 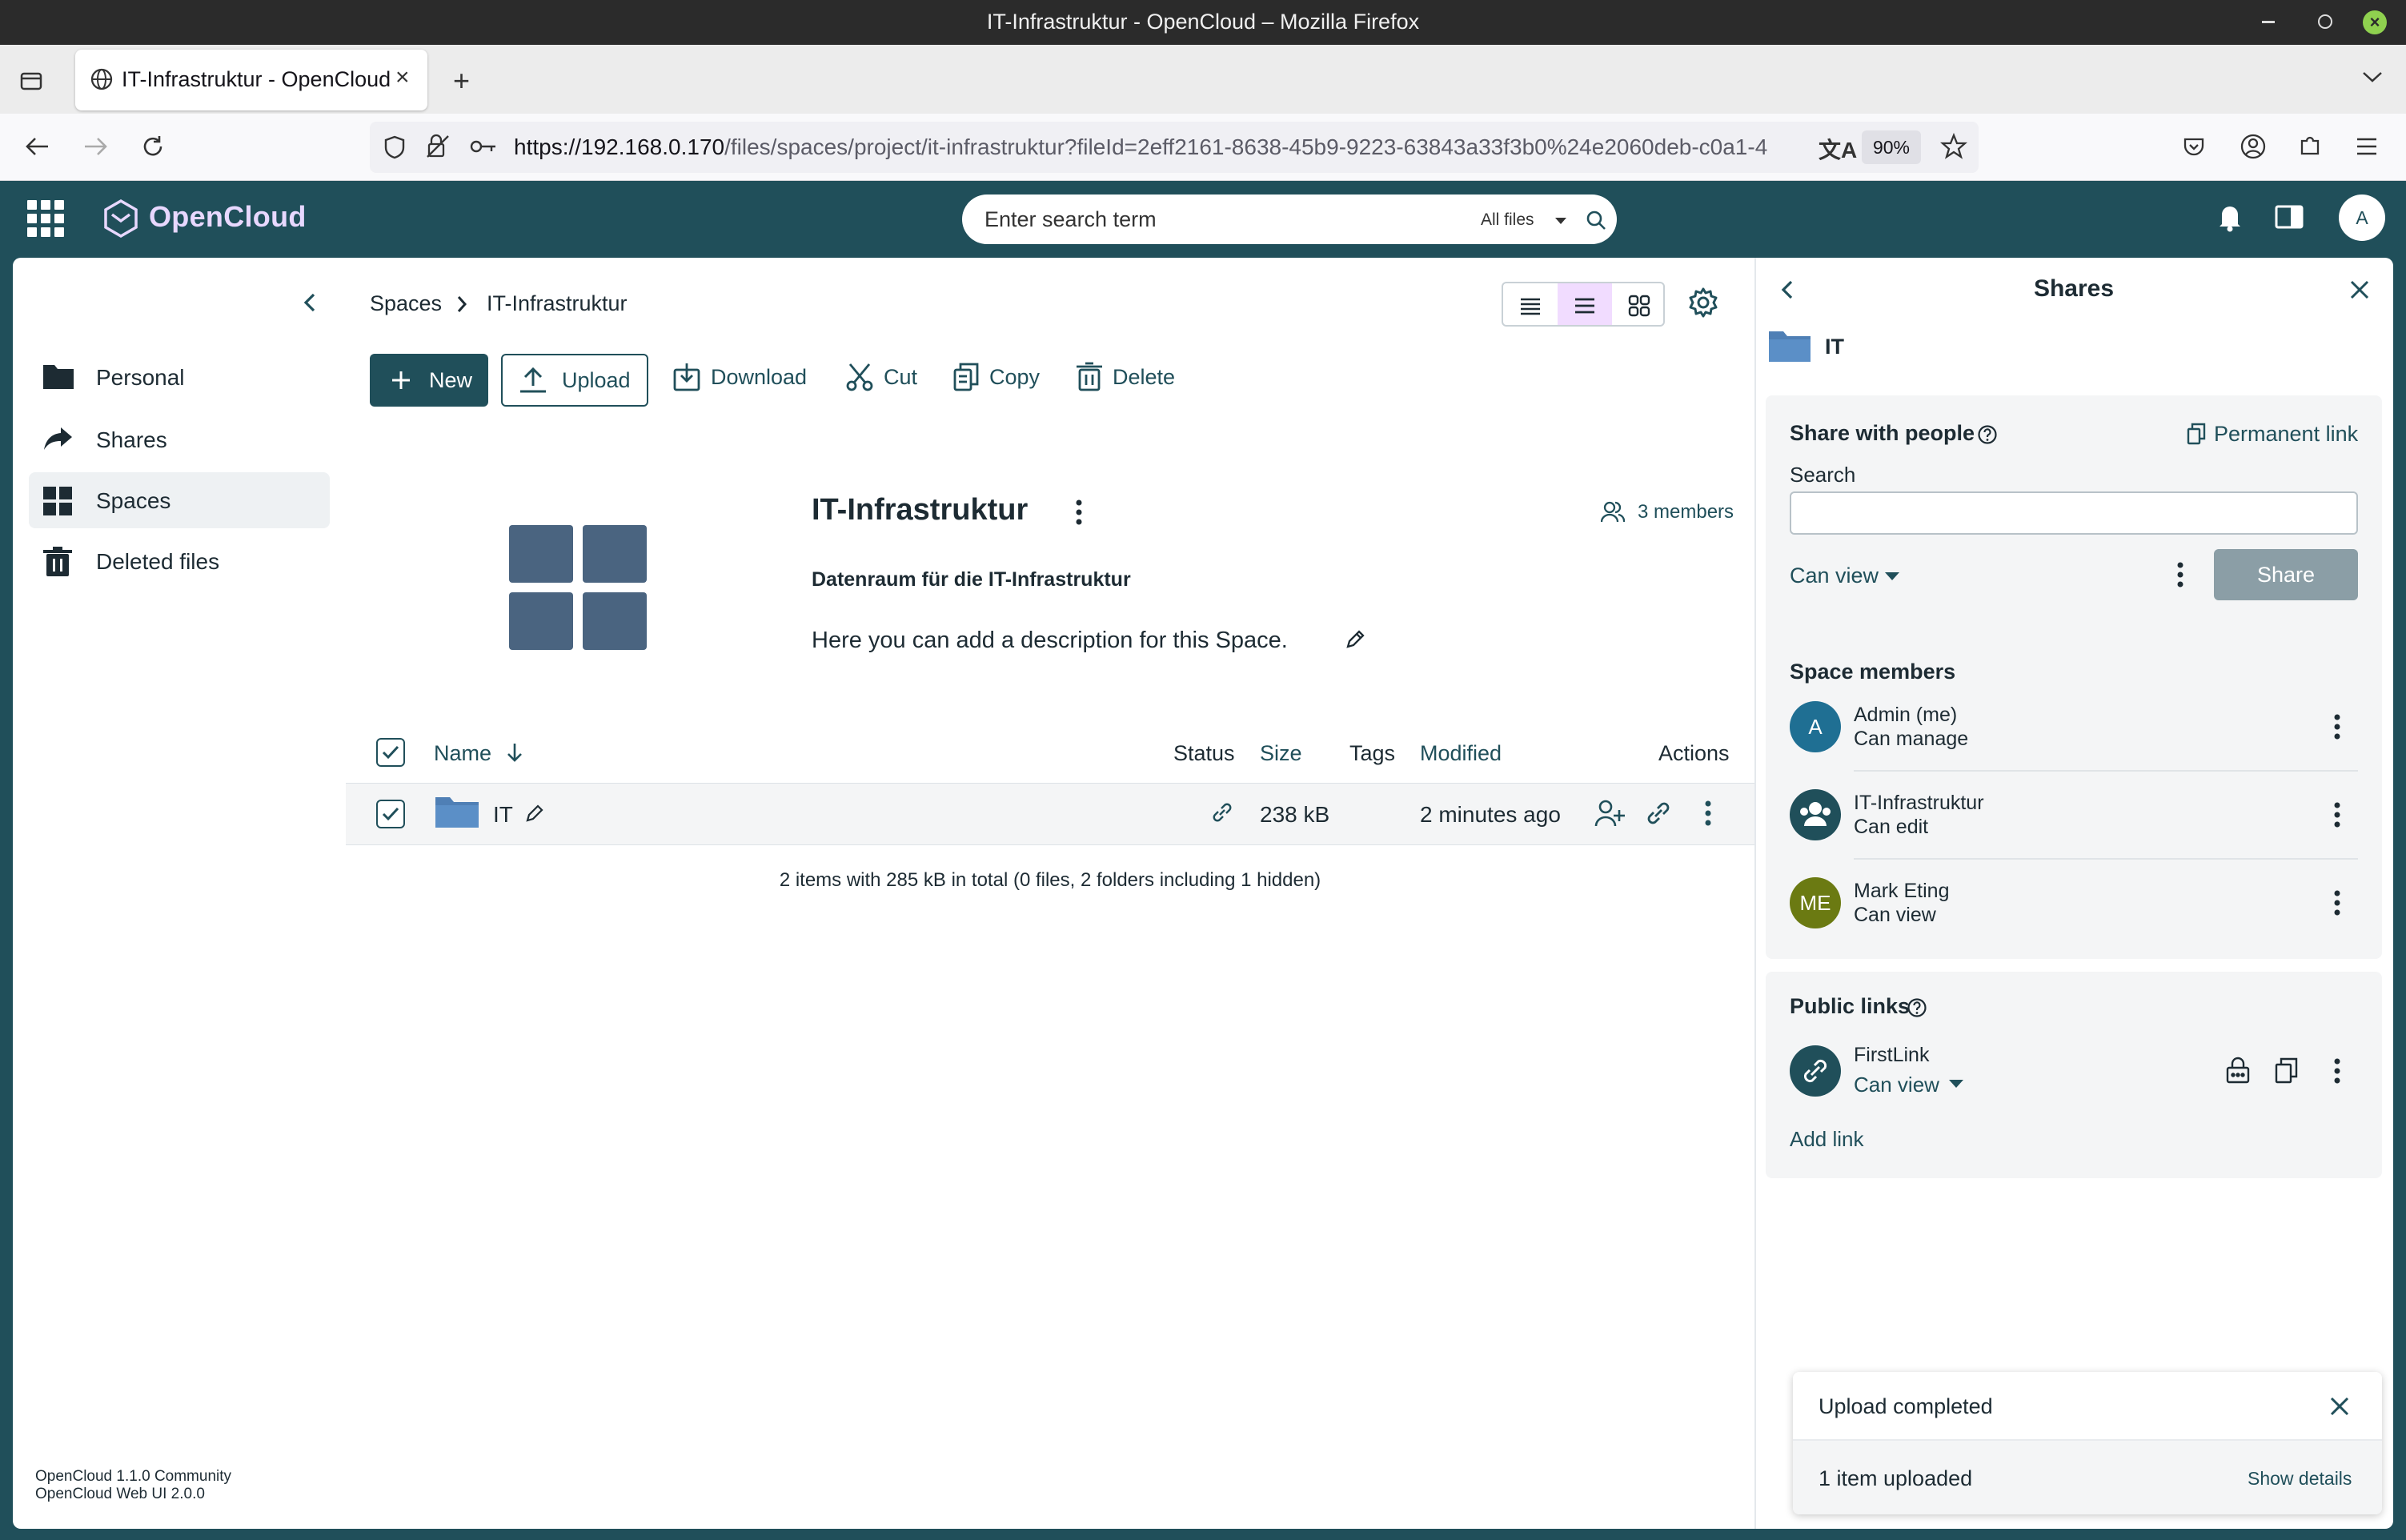 What do you see at coordinates (686, 377) in the screenshot?
I see `download-icon` at bounding box center [686, 377].